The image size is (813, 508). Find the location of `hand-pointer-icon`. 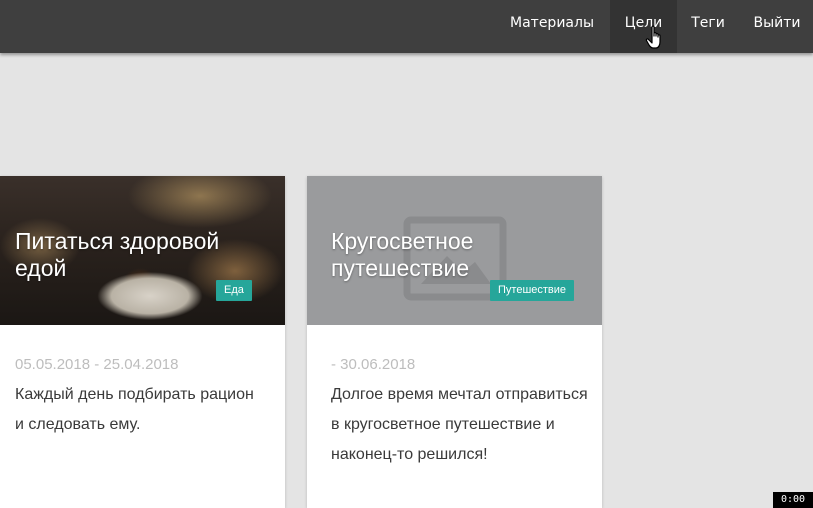

hand-pointer-icon is located at coordinates (653, 37).